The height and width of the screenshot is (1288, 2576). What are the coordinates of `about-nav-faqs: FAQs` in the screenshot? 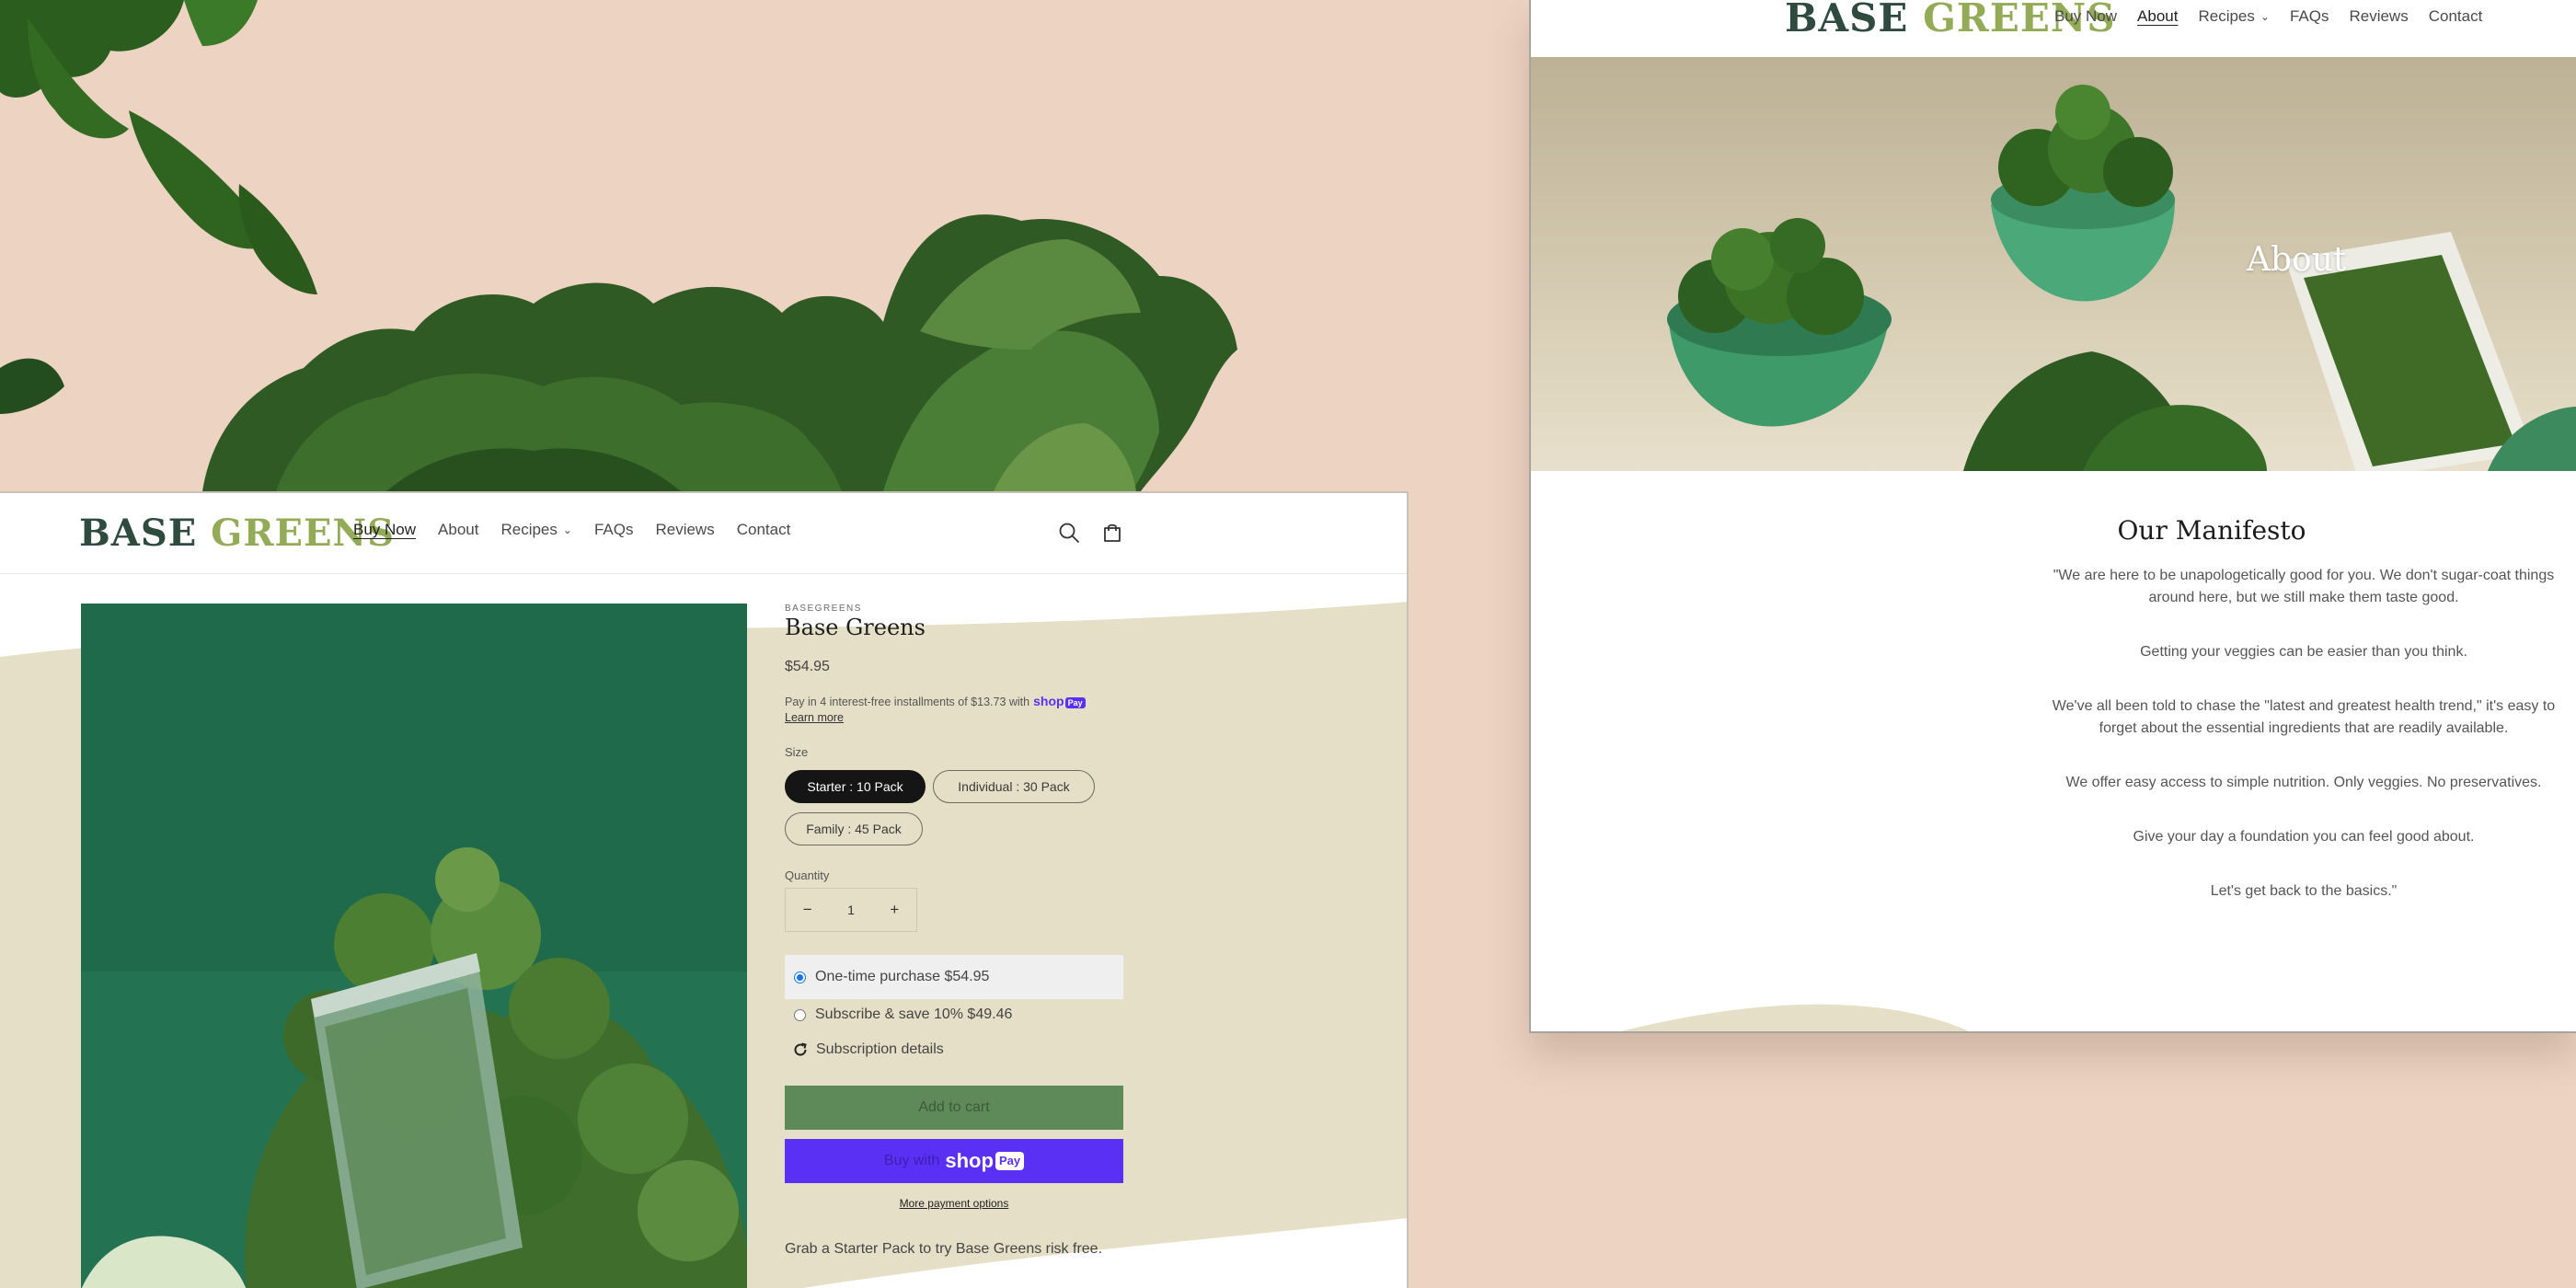 It's located at (2309, 16).